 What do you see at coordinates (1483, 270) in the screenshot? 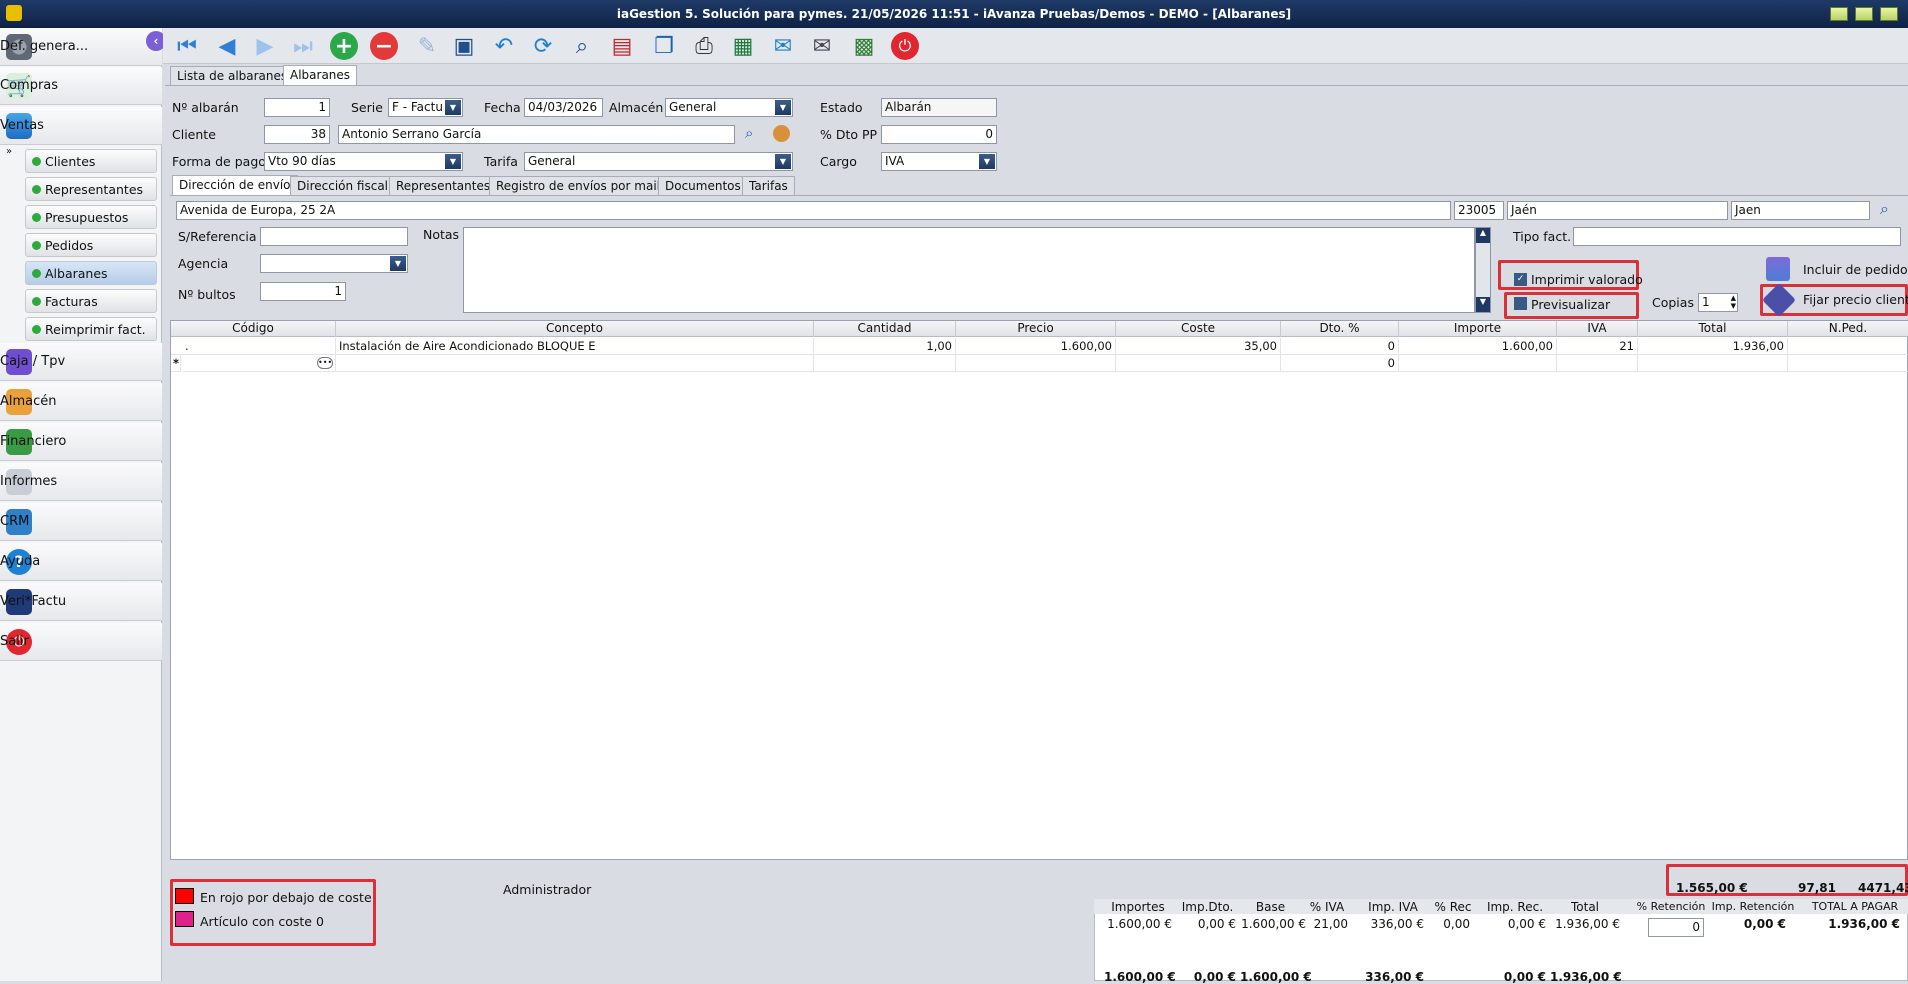
I see `notas-scrollbar: ▲ ▼` at bounding box center [1483, 270].